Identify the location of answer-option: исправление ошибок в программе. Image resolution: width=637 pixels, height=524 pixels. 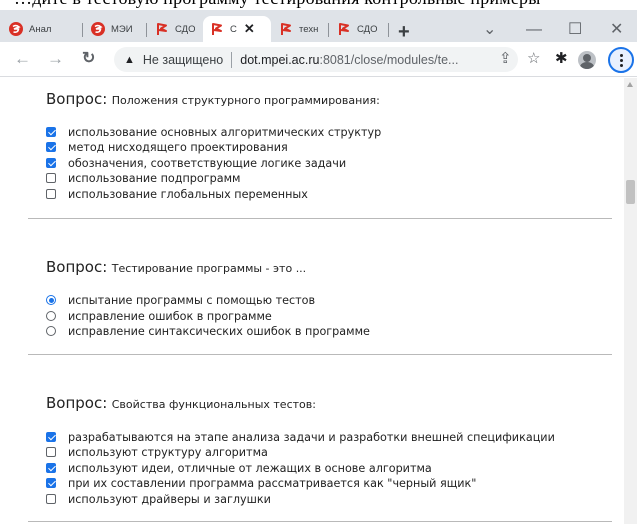
(159, 316).